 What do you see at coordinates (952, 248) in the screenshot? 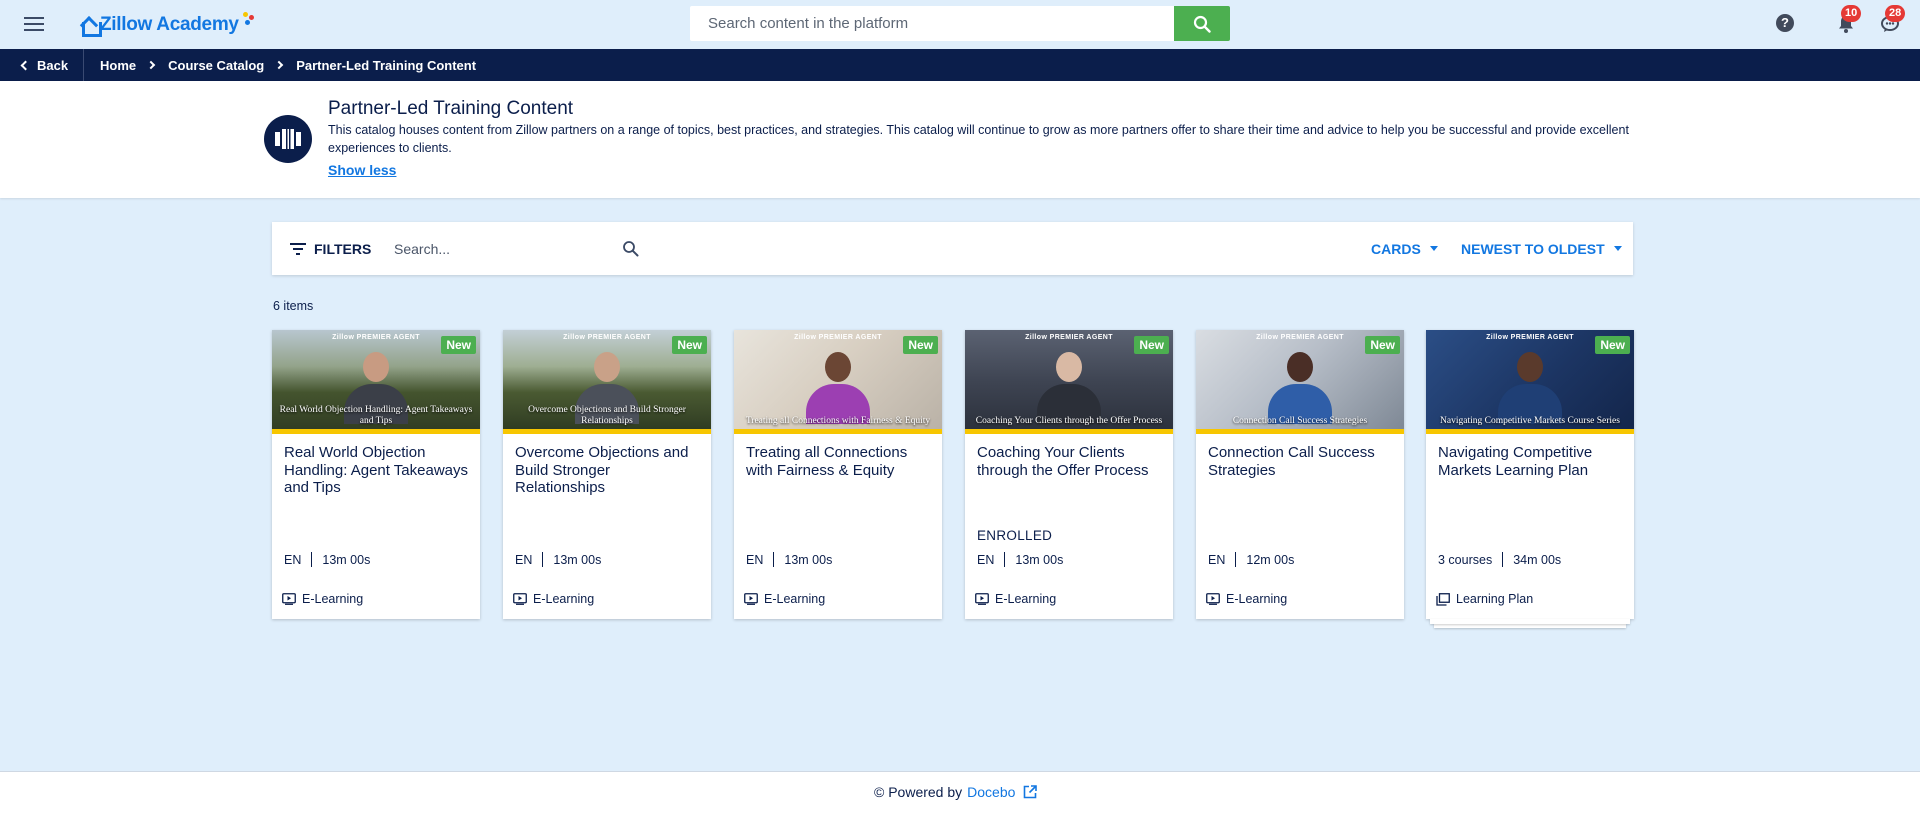
I see `filter-toolbar: FILTERS CARDS NEWEST TO OLDEST` at bounding box center [952, 248].